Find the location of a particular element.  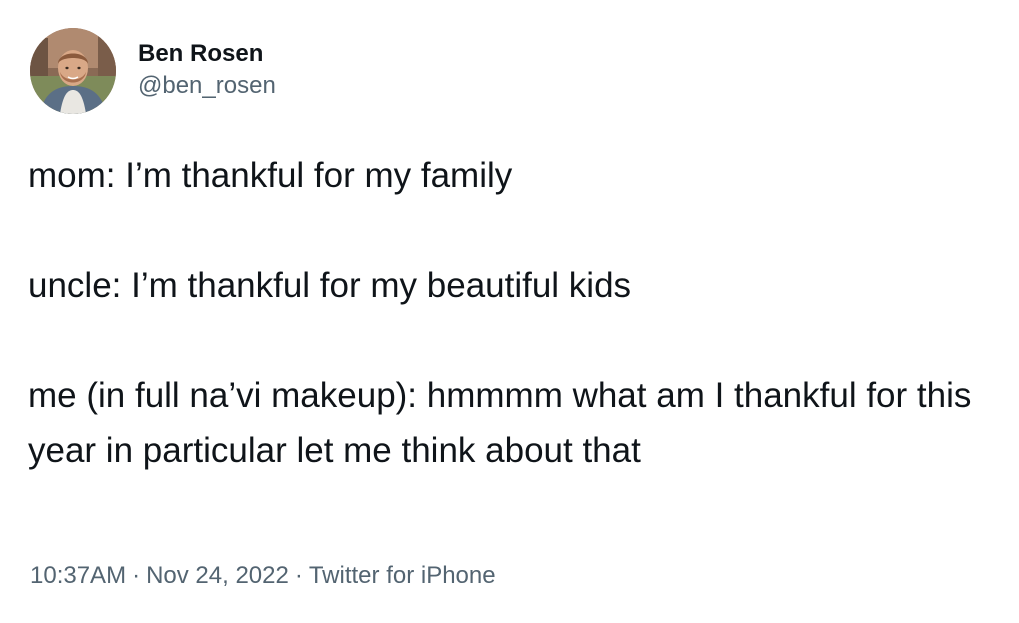

tweet-header: Ben Rosen @ben_rosen is located at coordinates (153, 71).